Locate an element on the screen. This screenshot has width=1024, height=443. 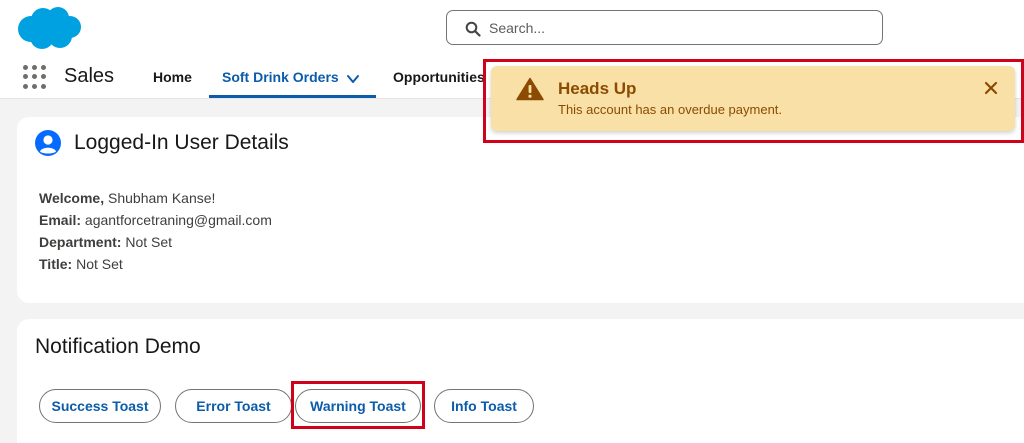
detail-label: Title: is located at coordinates (56, 264).